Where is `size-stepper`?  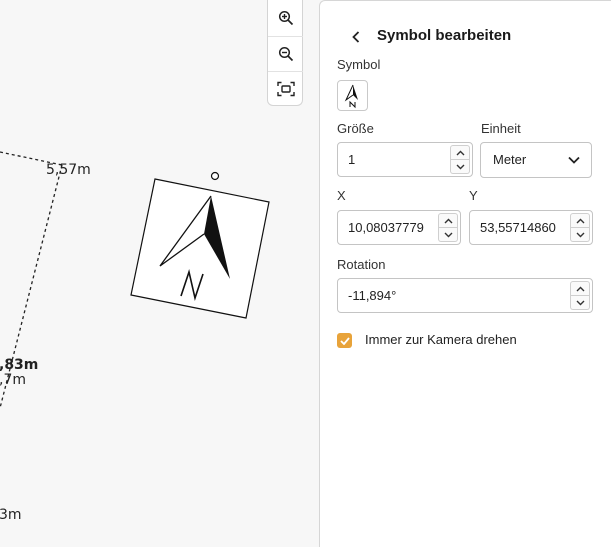
size-stepper is located at coordinates (460, 159).